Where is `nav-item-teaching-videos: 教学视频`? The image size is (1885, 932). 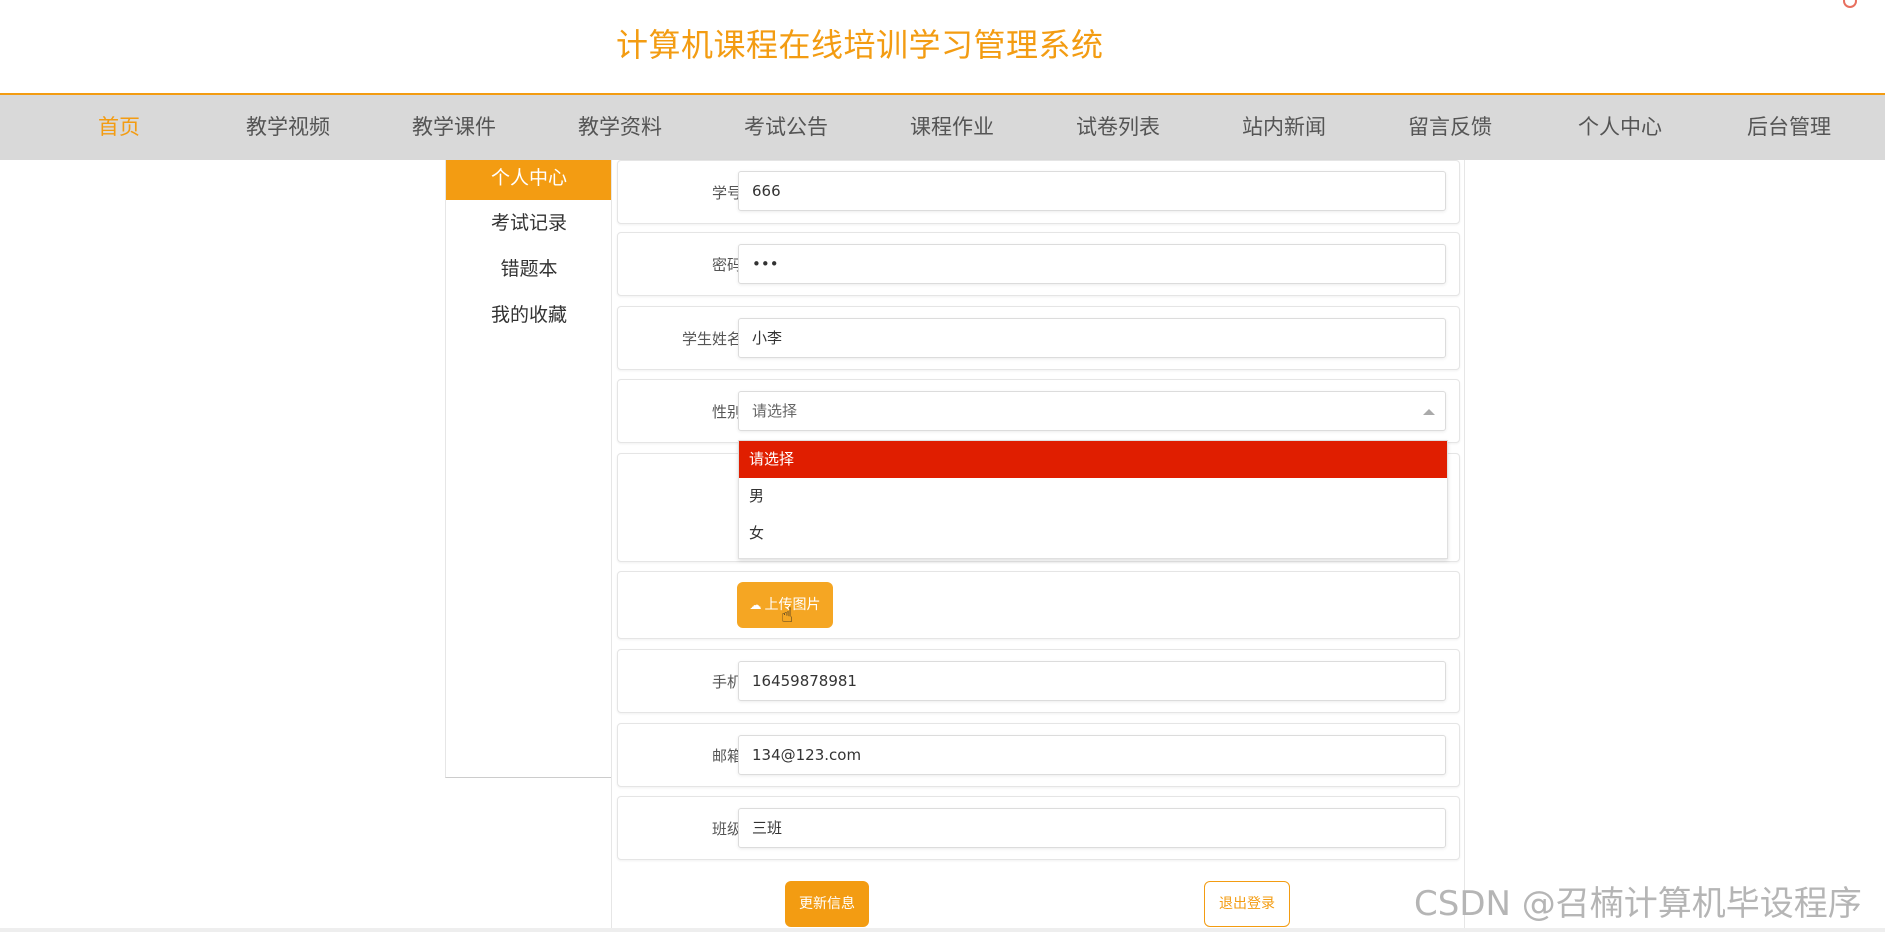 nav-item-teaching-videos: 教学视频 is located at coordinates (288, 127).